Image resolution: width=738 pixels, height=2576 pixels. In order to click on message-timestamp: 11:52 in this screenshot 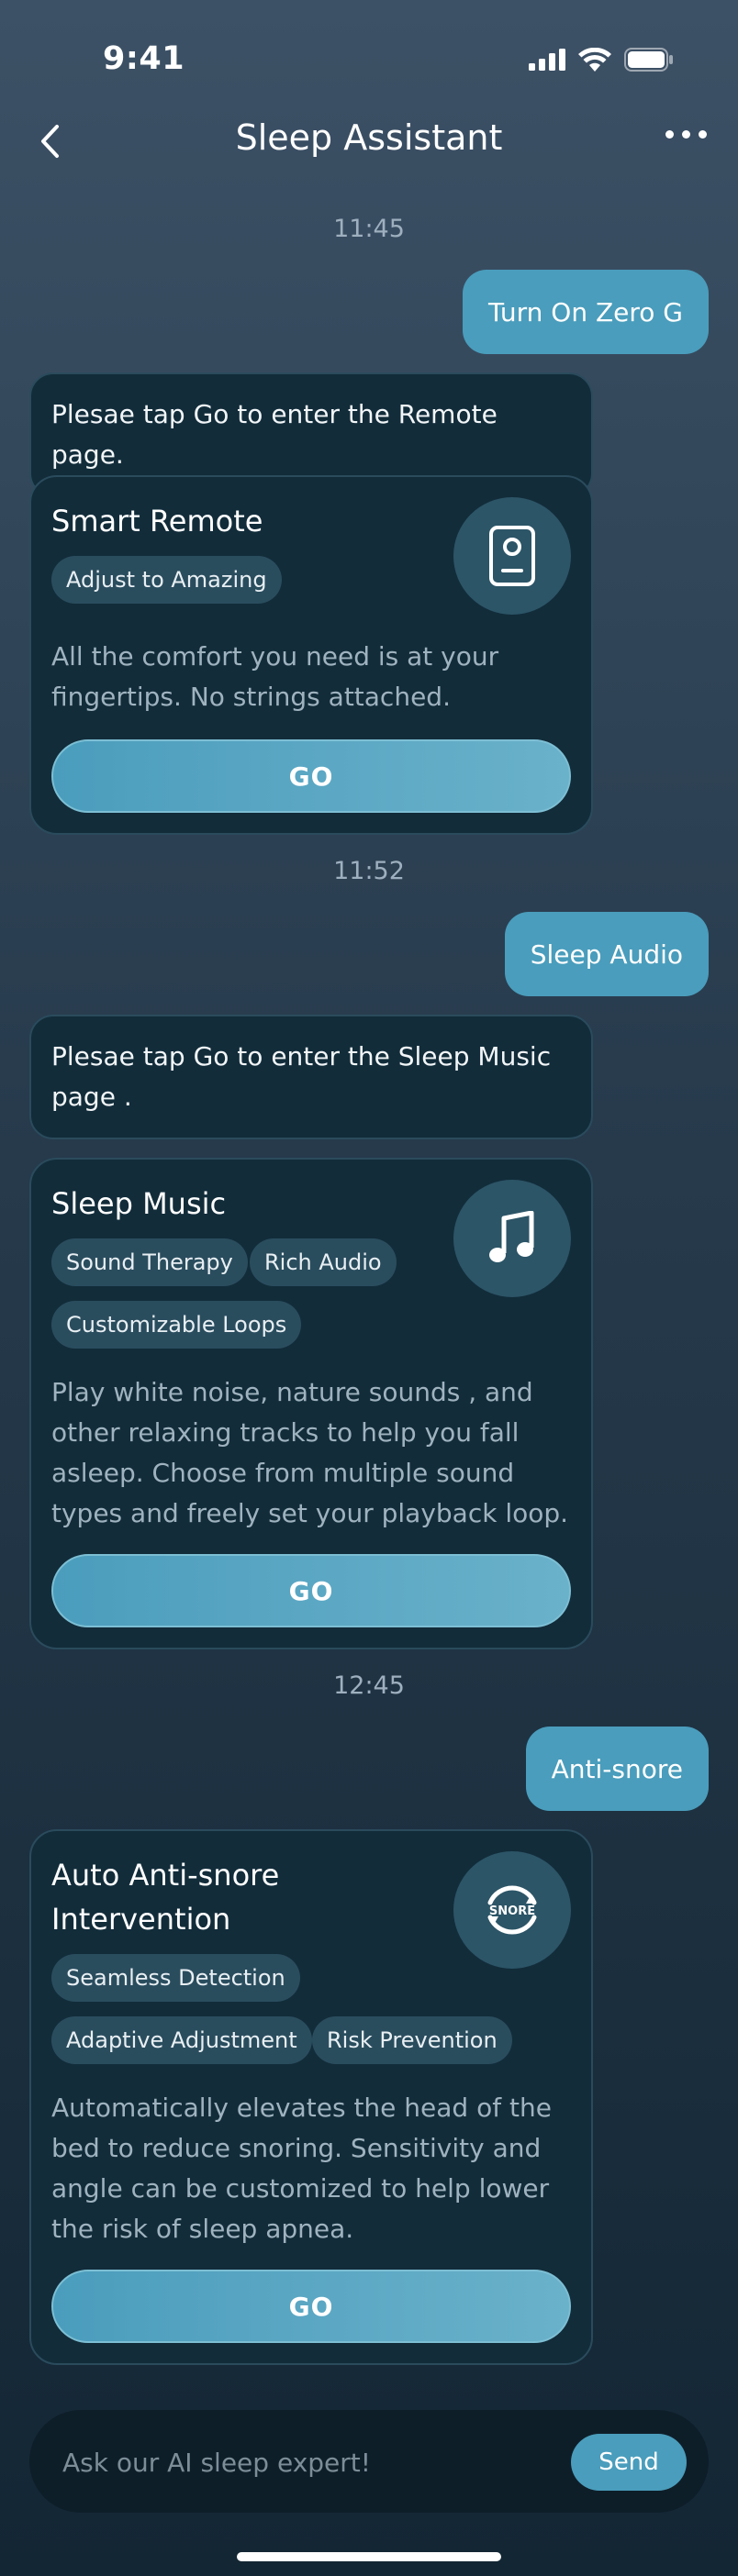, I will do `click(369, 871)`.